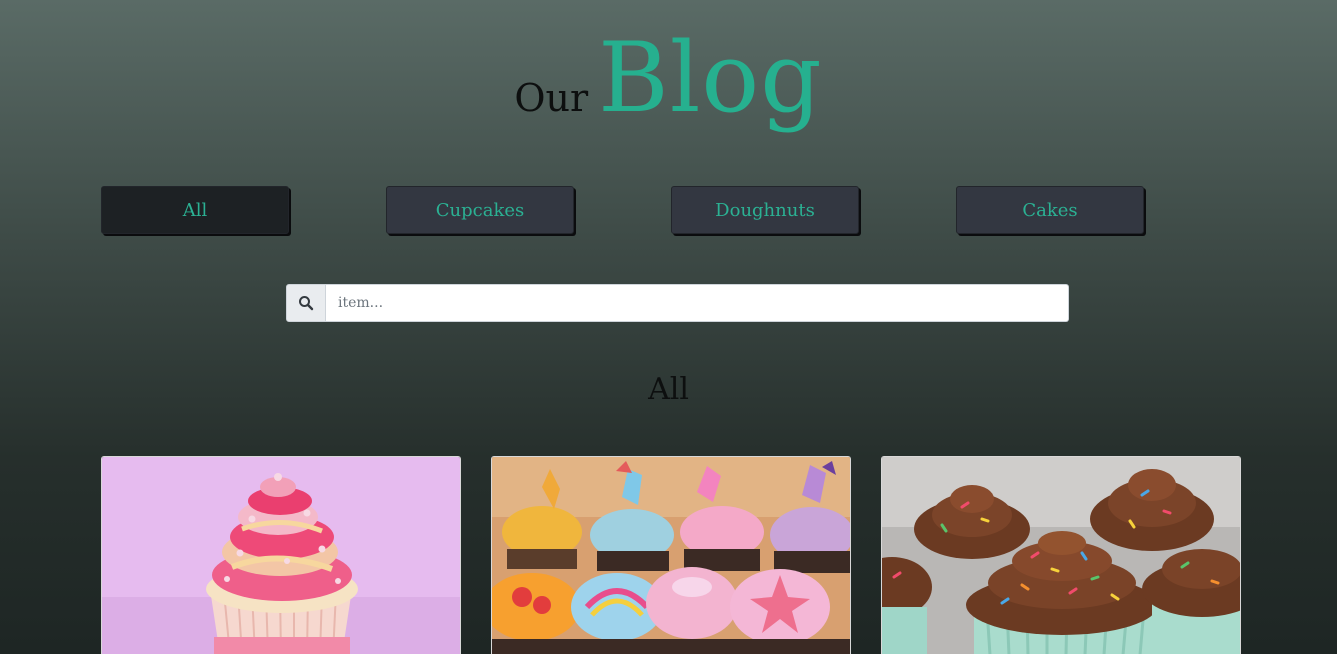 This screenshot has width=1337, height=654. I want to click on search-bar, so click(677, 303).